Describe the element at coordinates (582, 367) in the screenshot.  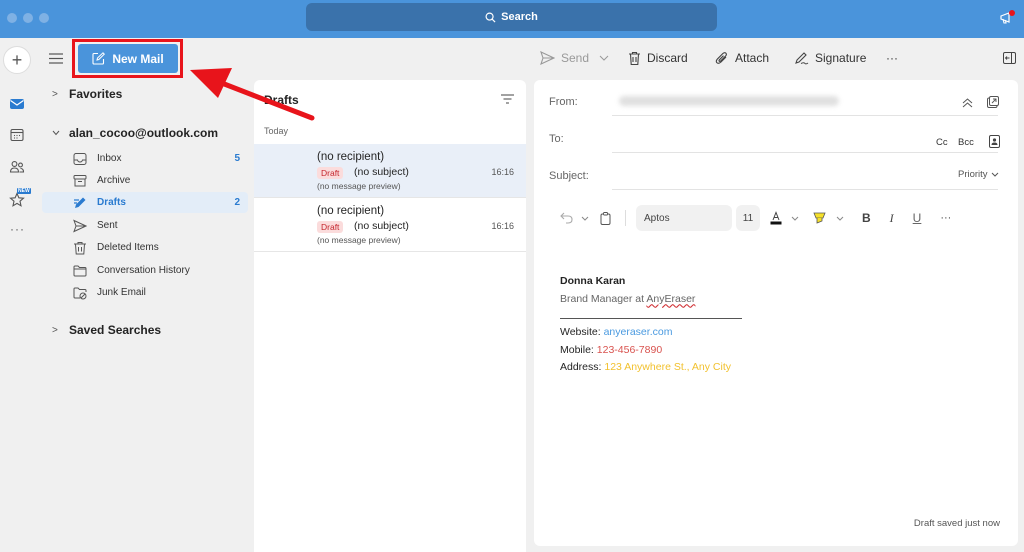
I see `address-label: Address:` at that location.